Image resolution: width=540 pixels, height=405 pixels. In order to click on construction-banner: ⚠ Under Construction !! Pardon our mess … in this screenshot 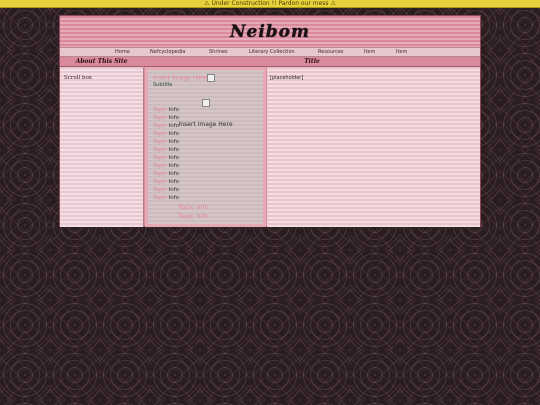, I will do `click(270, 4)`.